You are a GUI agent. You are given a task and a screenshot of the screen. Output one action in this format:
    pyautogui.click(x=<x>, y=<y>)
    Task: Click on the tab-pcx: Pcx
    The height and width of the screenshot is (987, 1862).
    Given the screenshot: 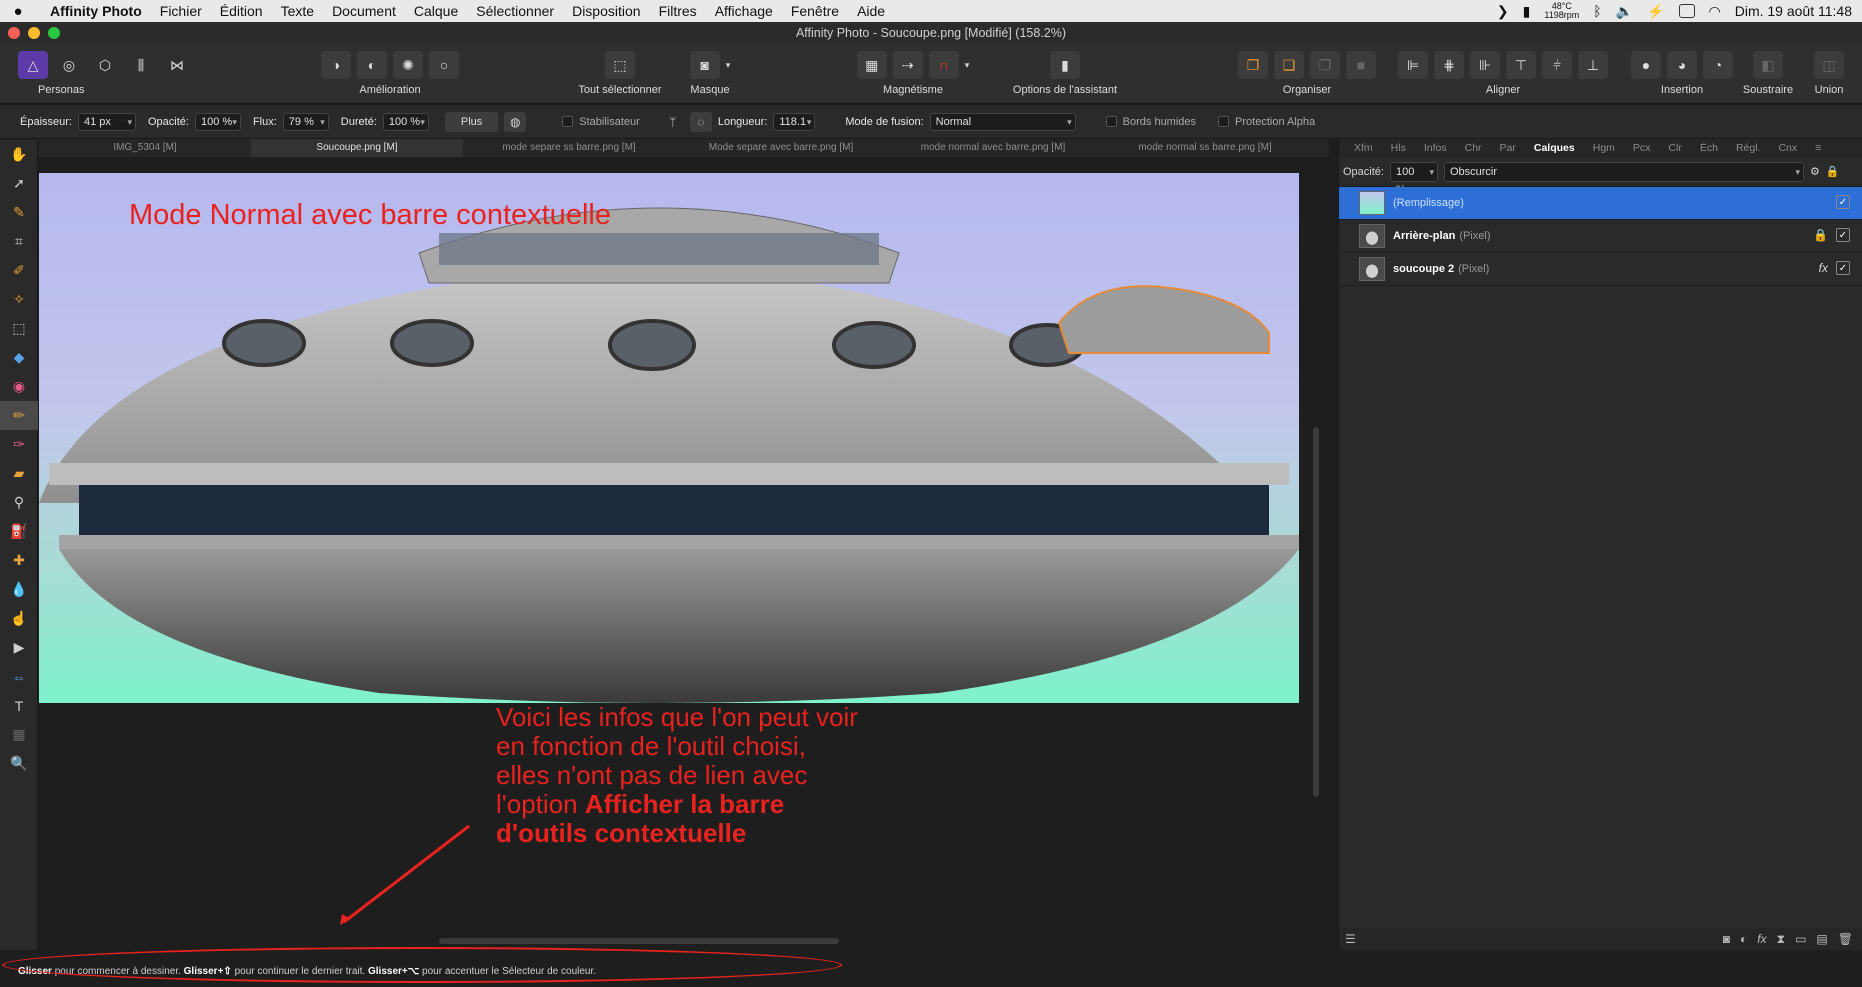 What is the action you would take?
    pyautogui.click(x=1642, y=148)
    